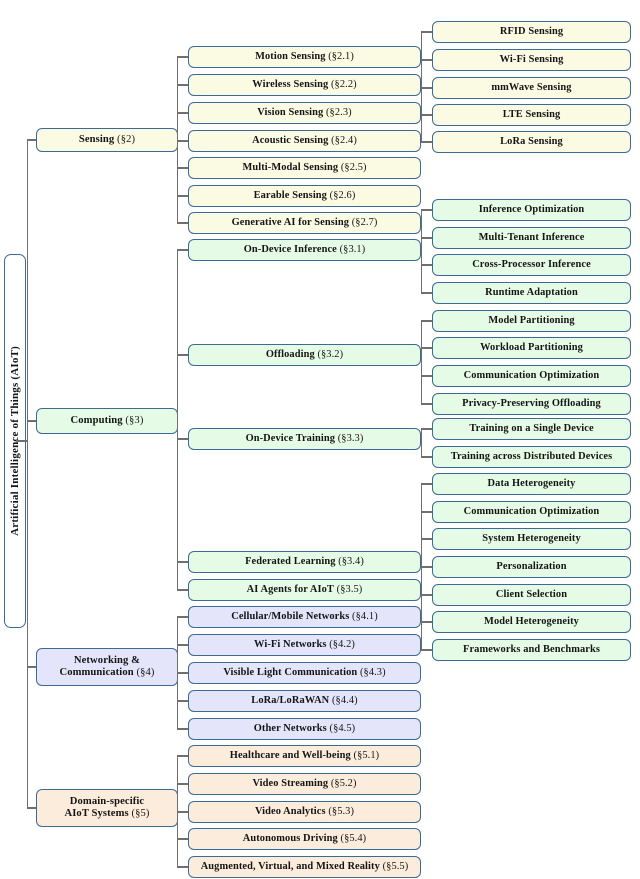 This screenshot has height=879, width=640. What do you see at coordinates (531, 88) in the screenshot?
I see `grandchild-node-0-1-2: mmWave Sensing` at bounding box center [531, 88].